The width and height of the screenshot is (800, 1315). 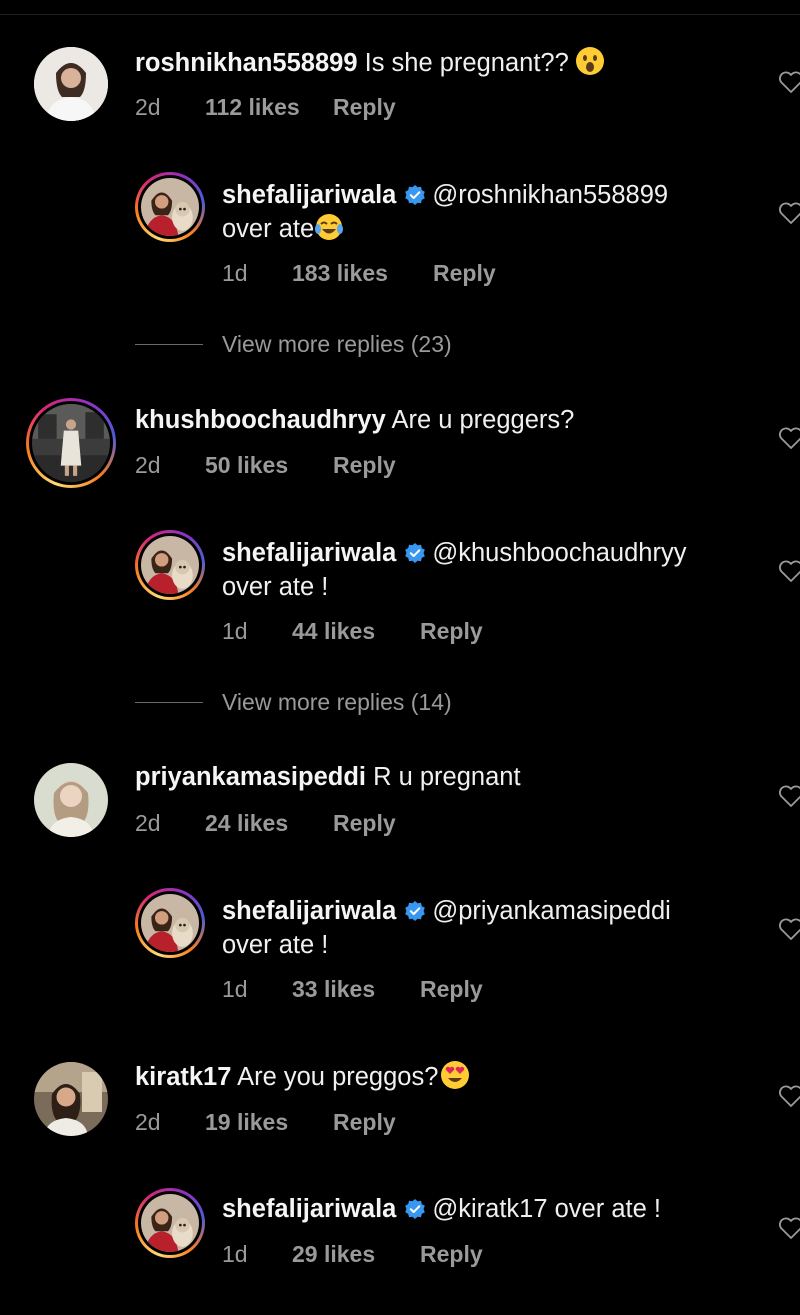 I want to click on comment-body: Are you preggos?, so click(x=338, y=1077).